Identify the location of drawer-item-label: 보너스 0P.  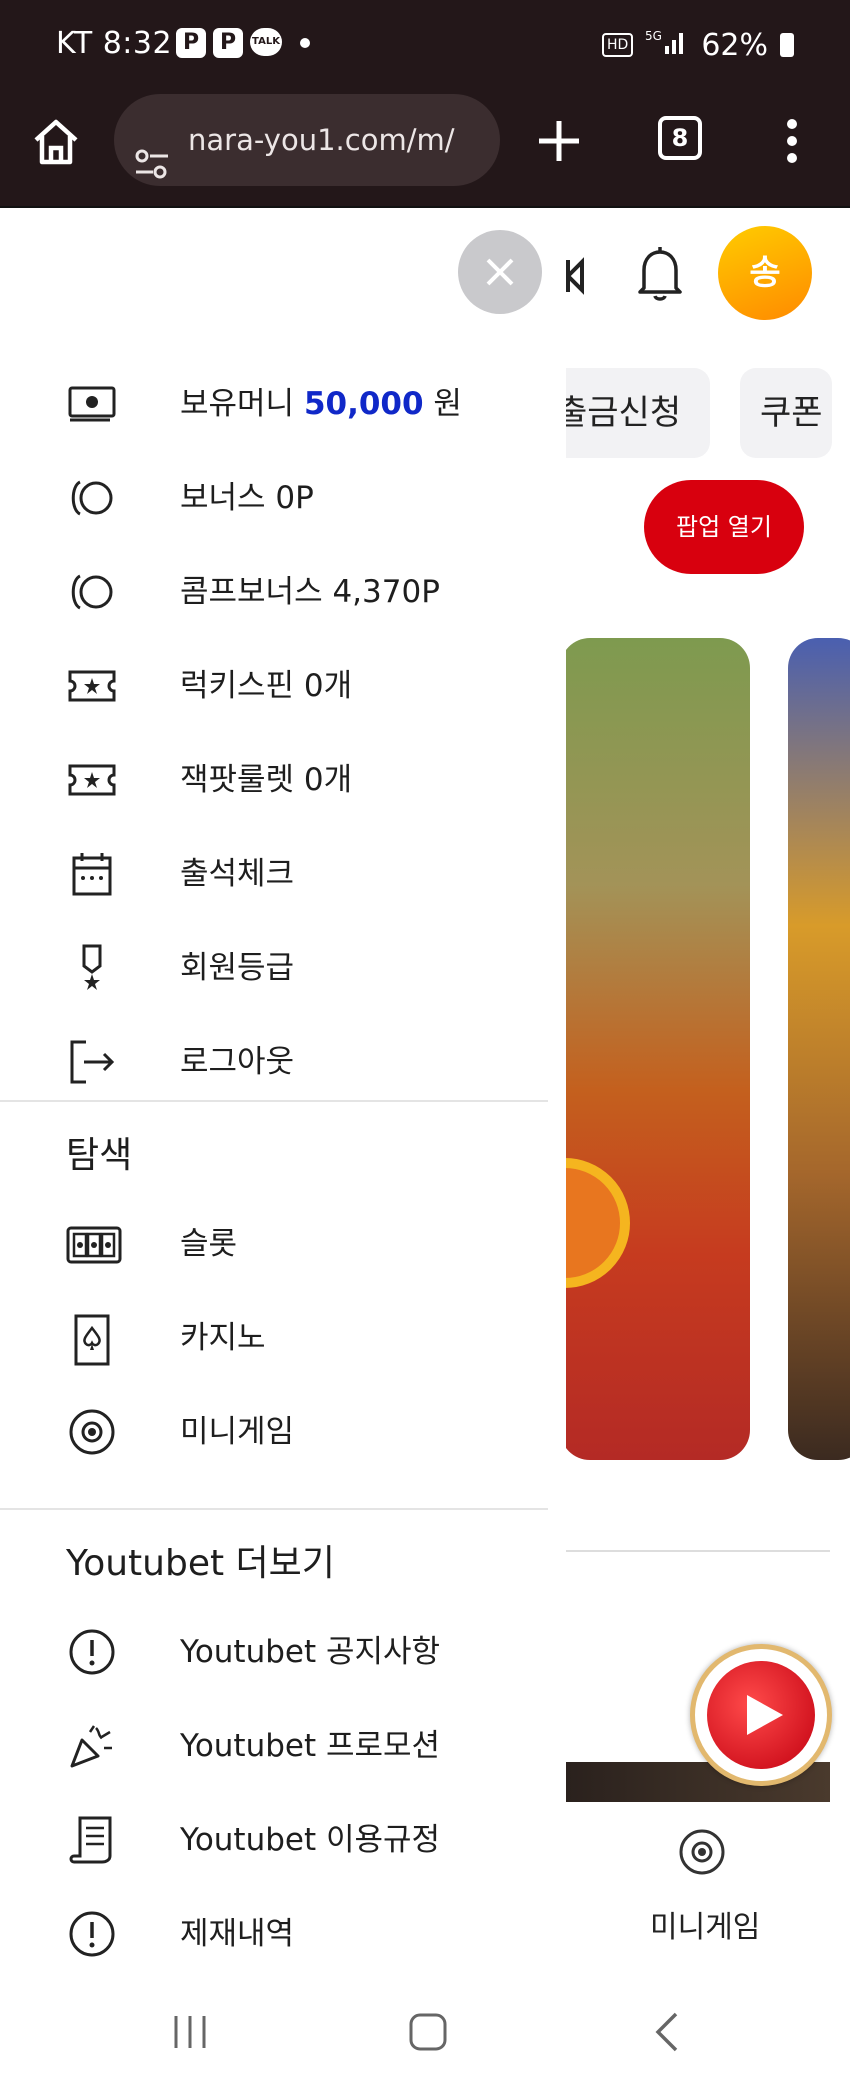
(247, 498).